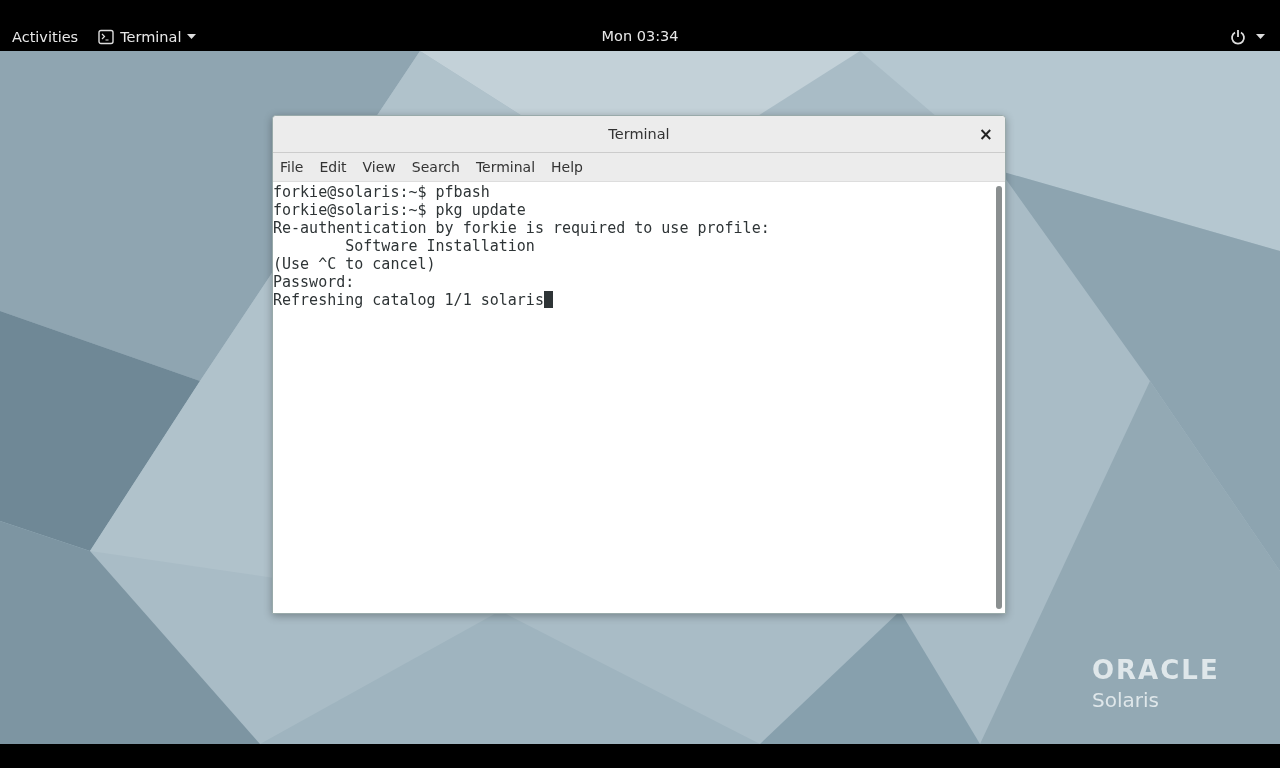 The height and width of the screenshot is (768, 1280). I want to click on menu-item: Search, so click(435, 167).